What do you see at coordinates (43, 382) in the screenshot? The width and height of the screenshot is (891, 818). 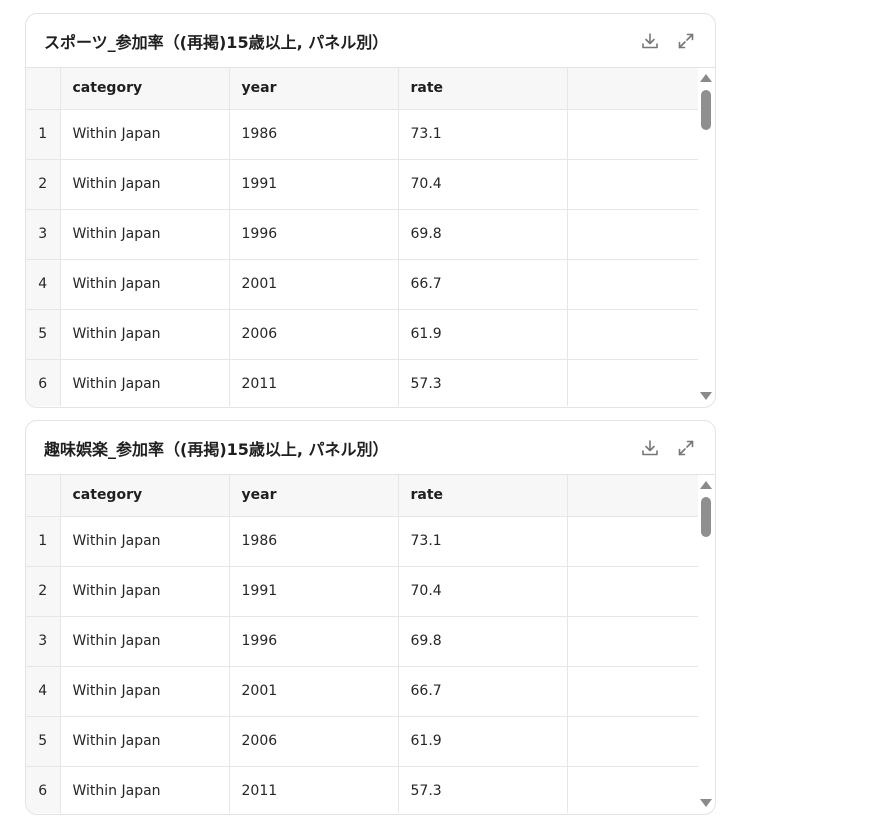 I see `row-index: 6` at bounding box center [43, 382].